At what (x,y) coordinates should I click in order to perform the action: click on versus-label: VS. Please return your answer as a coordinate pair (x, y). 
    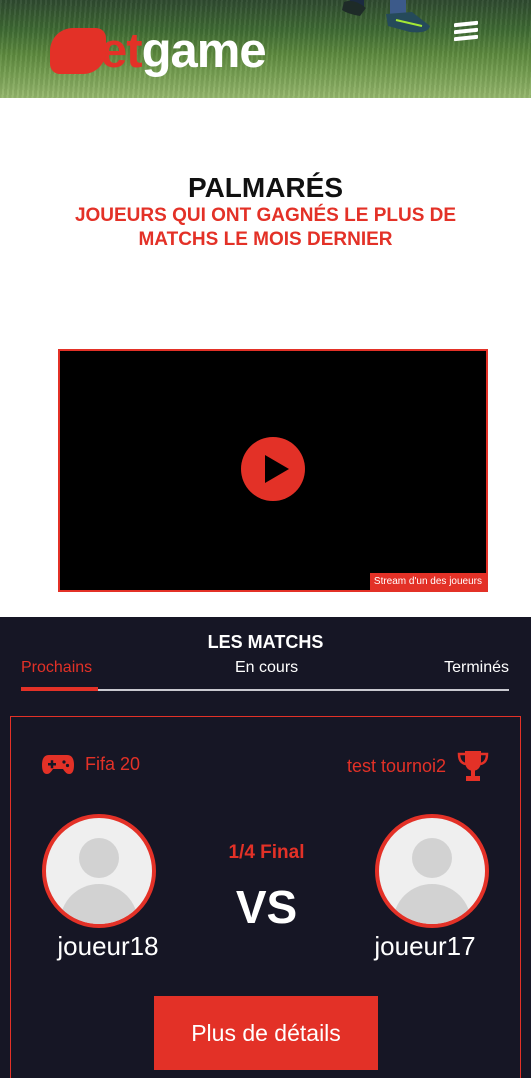
    Looking at the image, I should click on (266, 907).